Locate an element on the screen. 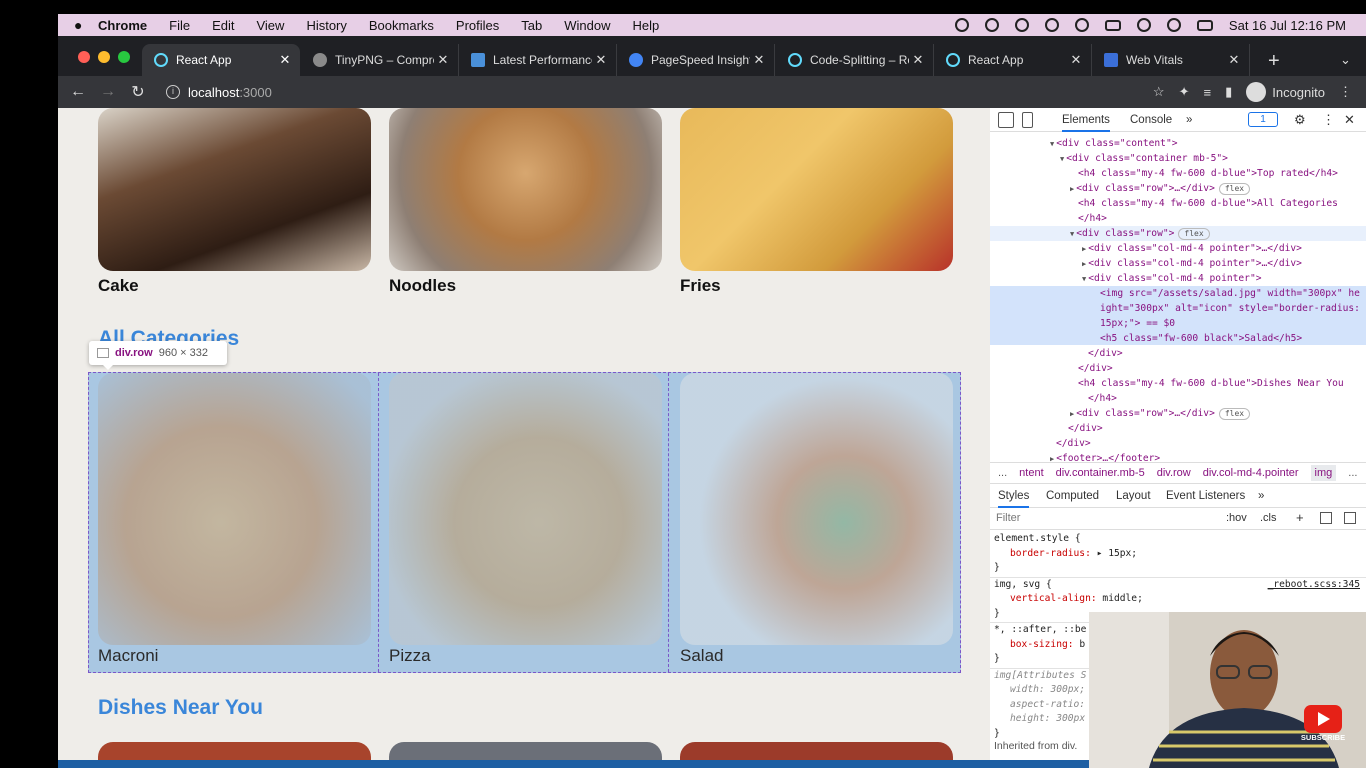 Image resolution: width=1366 pixels, height=768 pixels. css-selector: element.style { is located at coordinates (1037, 539).